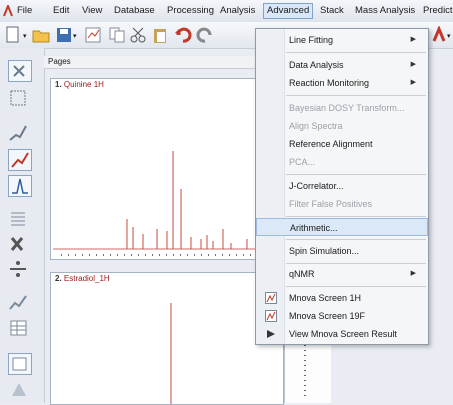 This screenshot has height=405, width=453. I want to click on screen-1h-icon, so click(271, 298).